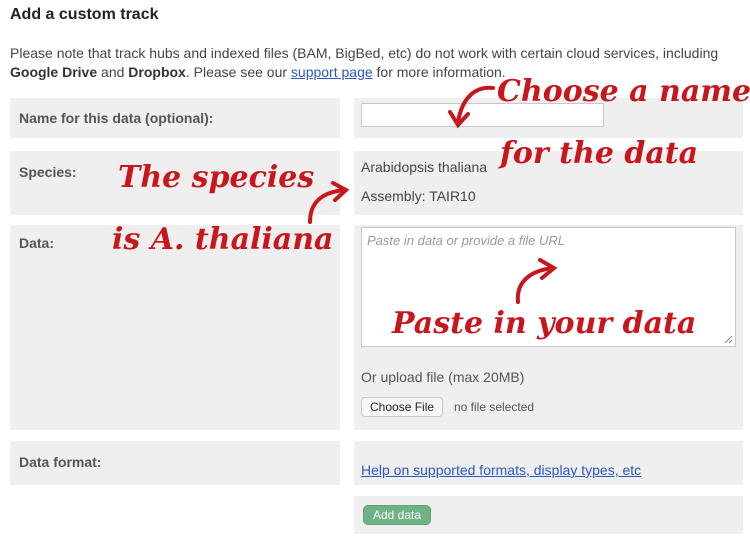 This screenshot has height=542, width=750. What do you see at coordinates (471, 107) in the screenshot?
I see `arrow-to-name-input-icon` at bounding box center [471, 107].